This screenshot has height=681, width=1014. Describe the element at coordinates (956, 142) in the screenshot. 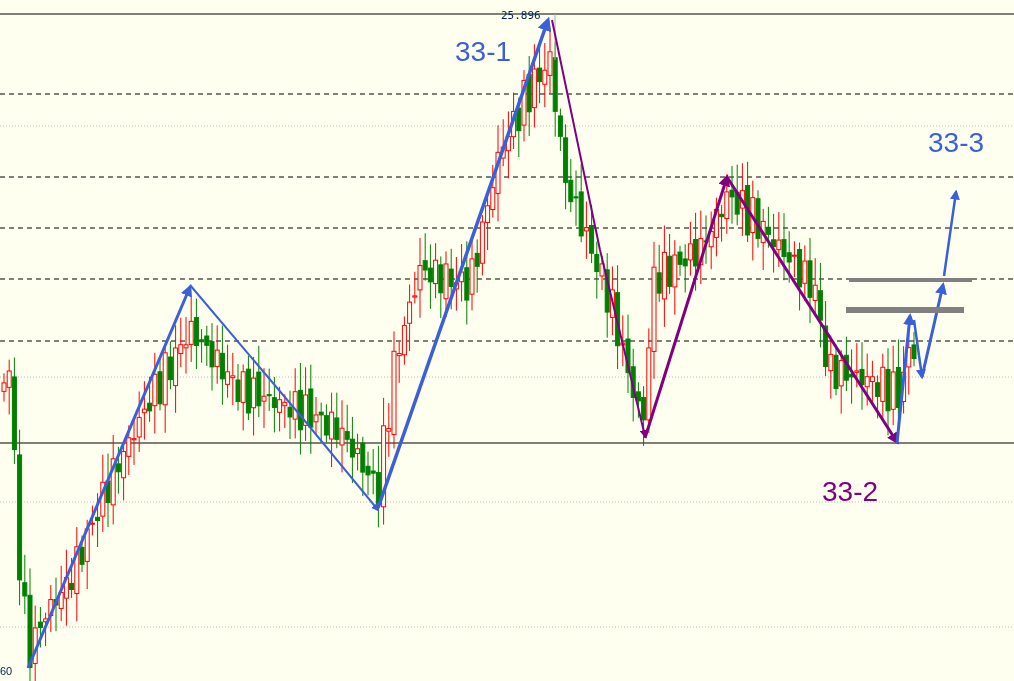

I see `wave-label: 33-3` at that location.